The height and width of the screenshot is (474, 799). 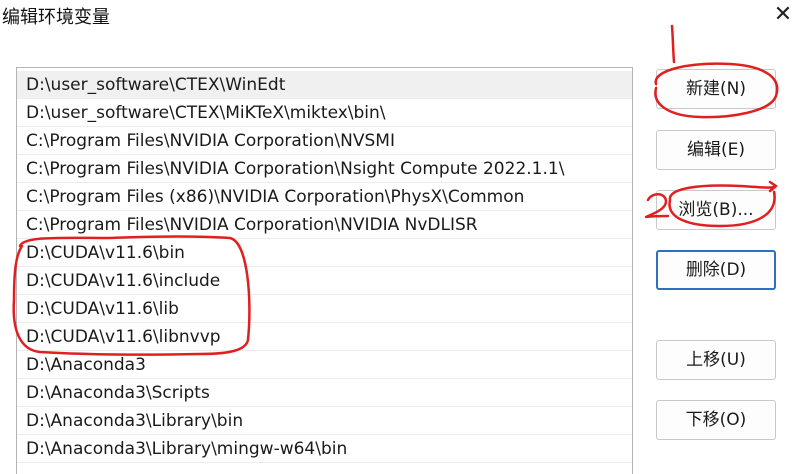 I want to click on new-button: 新建(N), so click(x=716, y=89).